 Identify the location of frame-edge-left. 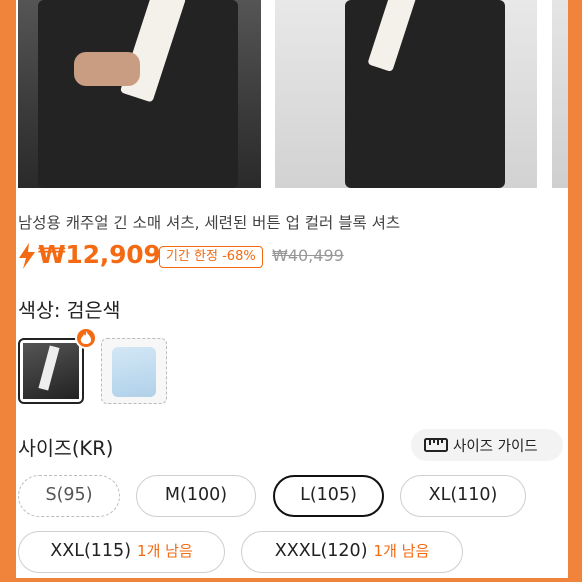
(8, 291).